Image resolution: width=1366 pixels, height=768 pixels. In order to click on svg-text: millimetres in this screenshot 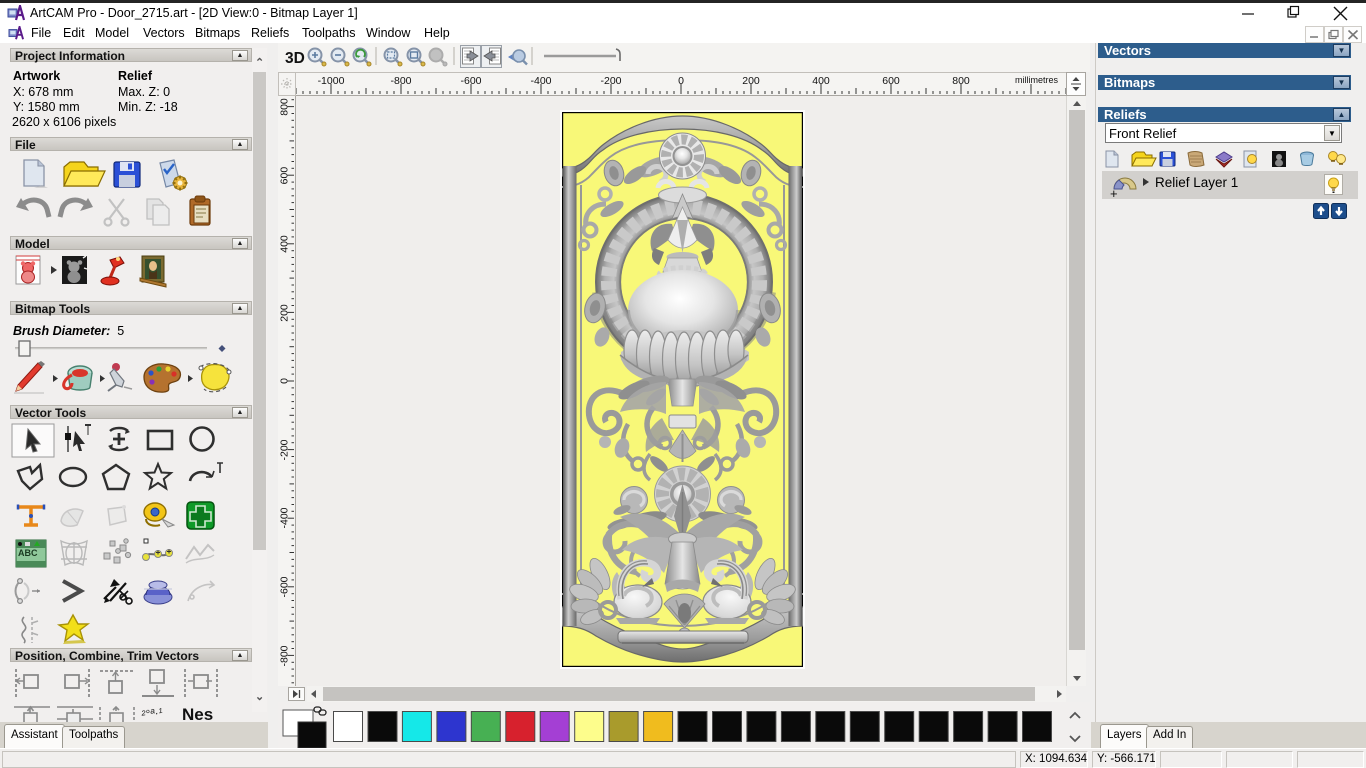, I will do `click(1037, 80)`.